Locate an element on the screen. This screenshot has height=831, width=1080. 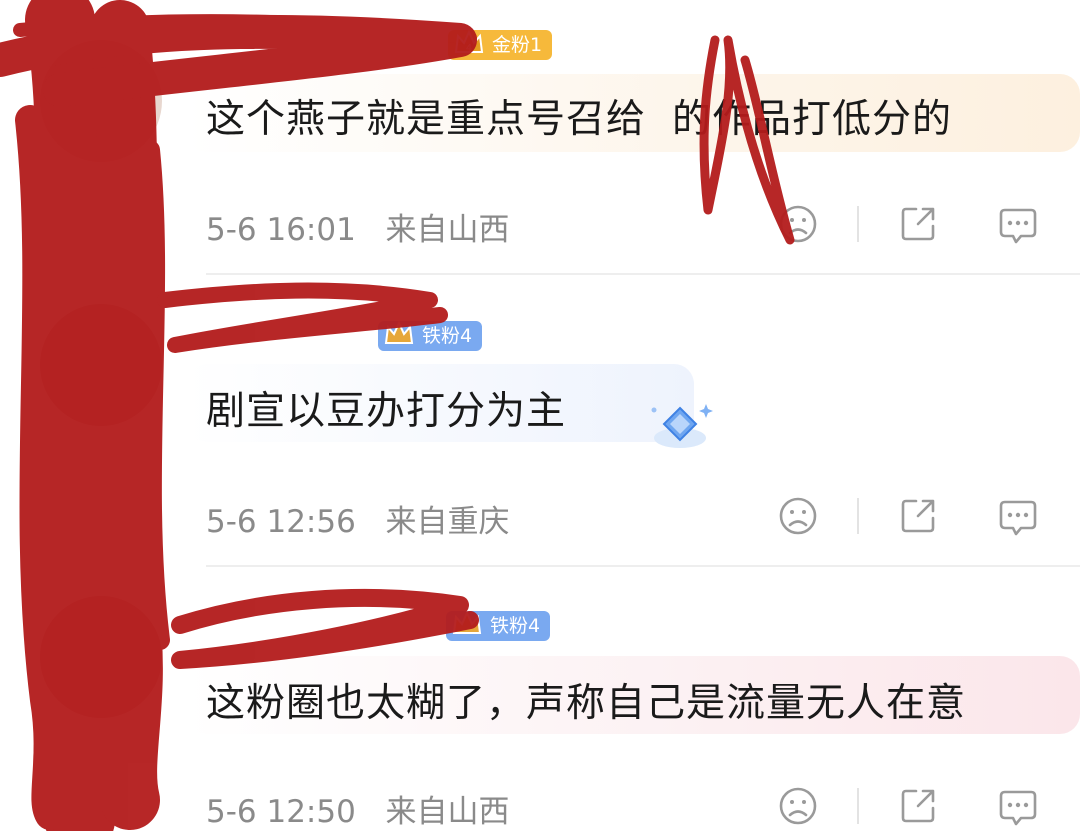
crown-icon: 4 is located at coordinates (469, 41).